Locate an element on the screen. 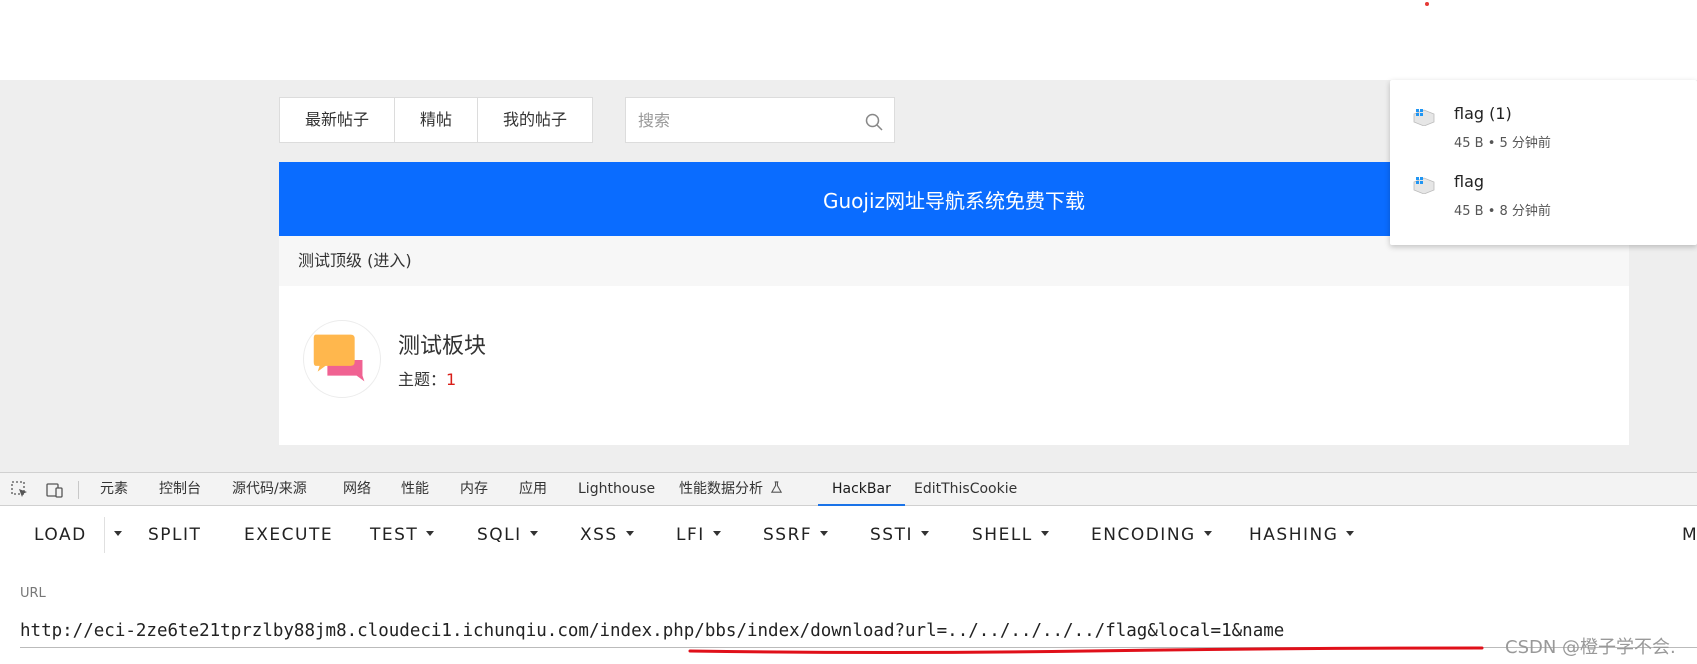 The height and width of the screenshot is (664, 1697). download-meta: 45 B • 8 分钟前 is located at coordinates (1502, 211).